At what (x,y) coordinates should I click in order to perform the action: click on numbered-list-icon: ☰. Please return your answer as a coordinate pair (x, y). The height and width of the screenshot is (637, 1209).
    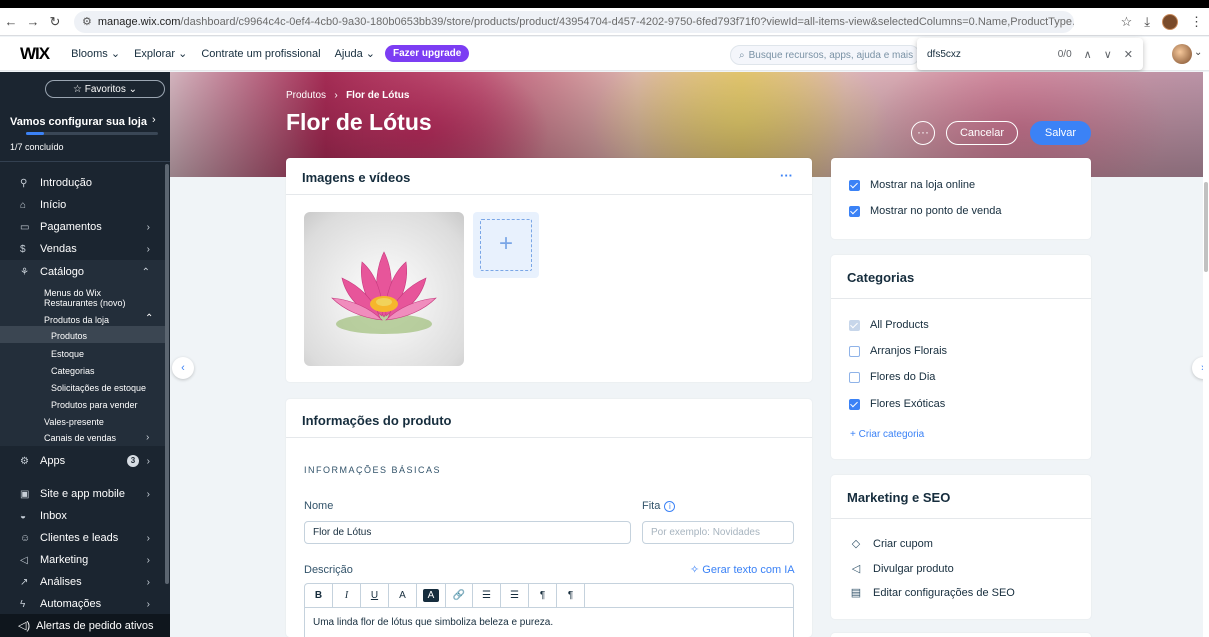
    Looking at the image, I should click on (515, 595).